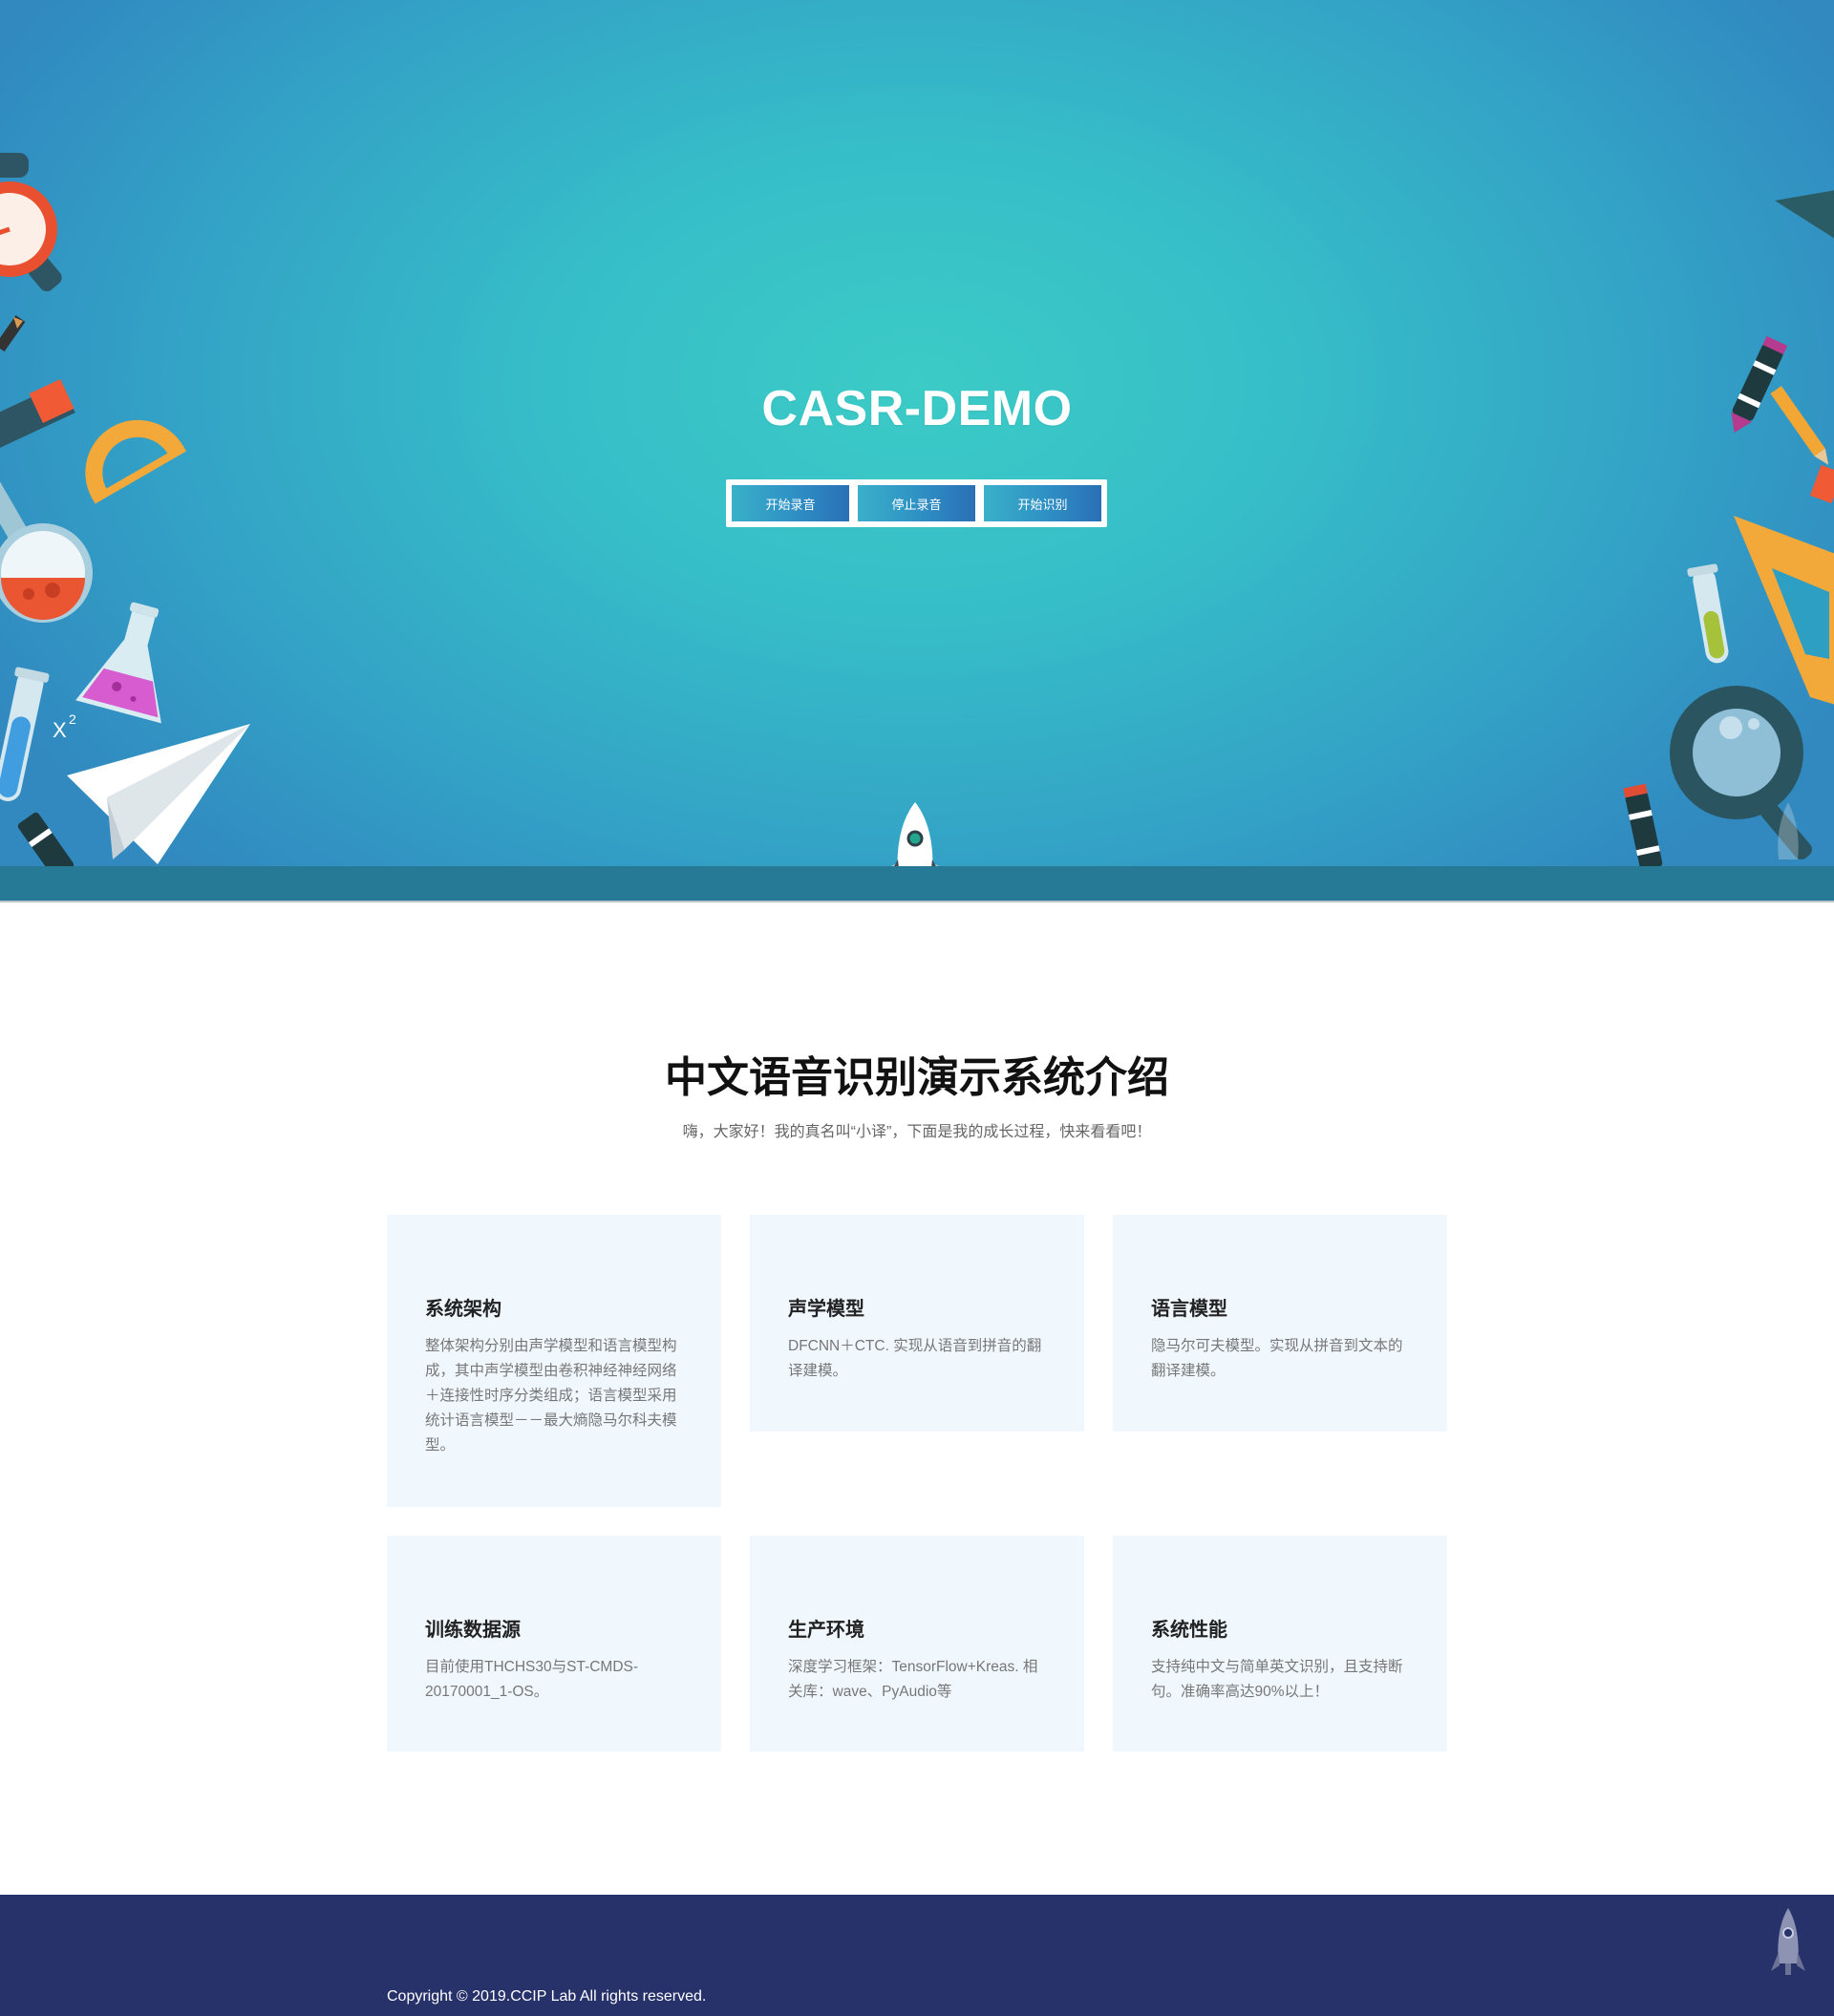 The height and width of the screenshot is (2016, 1834). Describe the element at coordinates (1822, 484) in the screenshot. I see `block-icon` at that location.